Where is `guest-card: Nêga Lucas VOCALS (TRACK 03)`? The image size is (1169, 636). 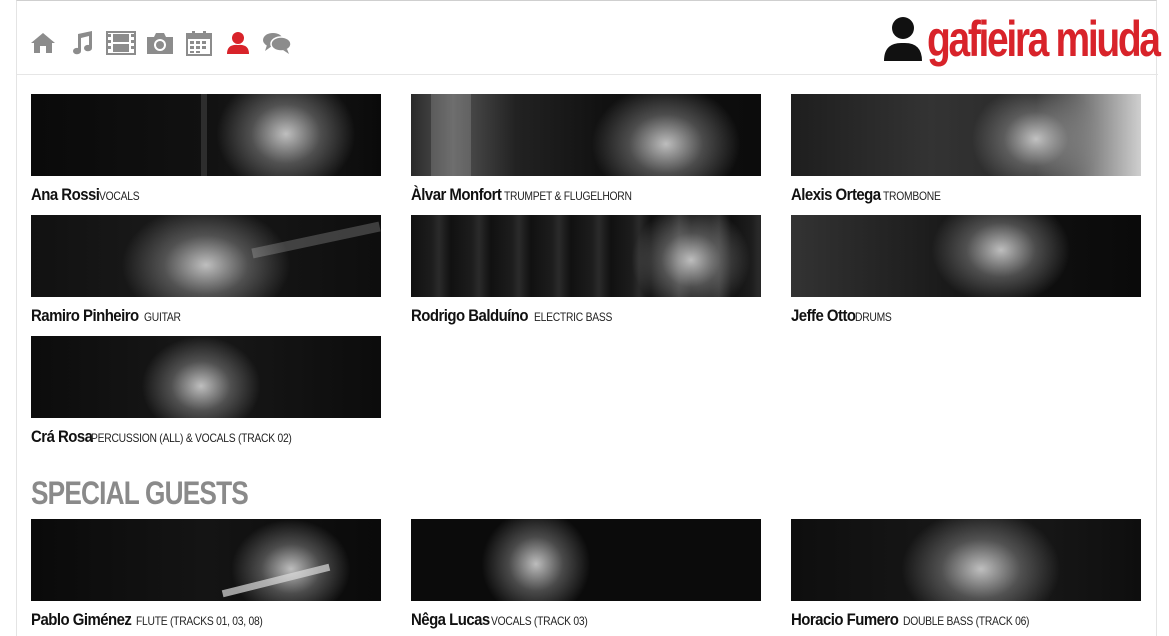 guest-card: Nêga Lucas VOCALS (TRACK 03) is located at coordinates (586, 577).